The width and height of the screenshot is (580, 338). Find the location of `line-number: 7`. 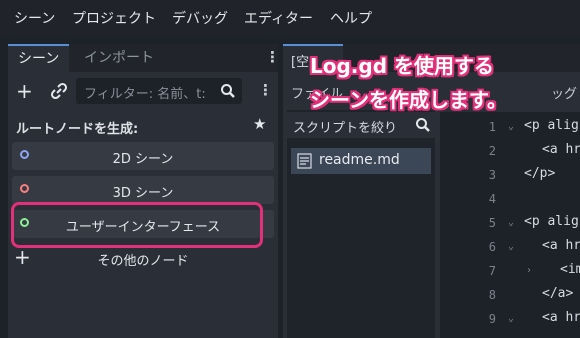

line-number: 7 is located at coordinates (492, 271).